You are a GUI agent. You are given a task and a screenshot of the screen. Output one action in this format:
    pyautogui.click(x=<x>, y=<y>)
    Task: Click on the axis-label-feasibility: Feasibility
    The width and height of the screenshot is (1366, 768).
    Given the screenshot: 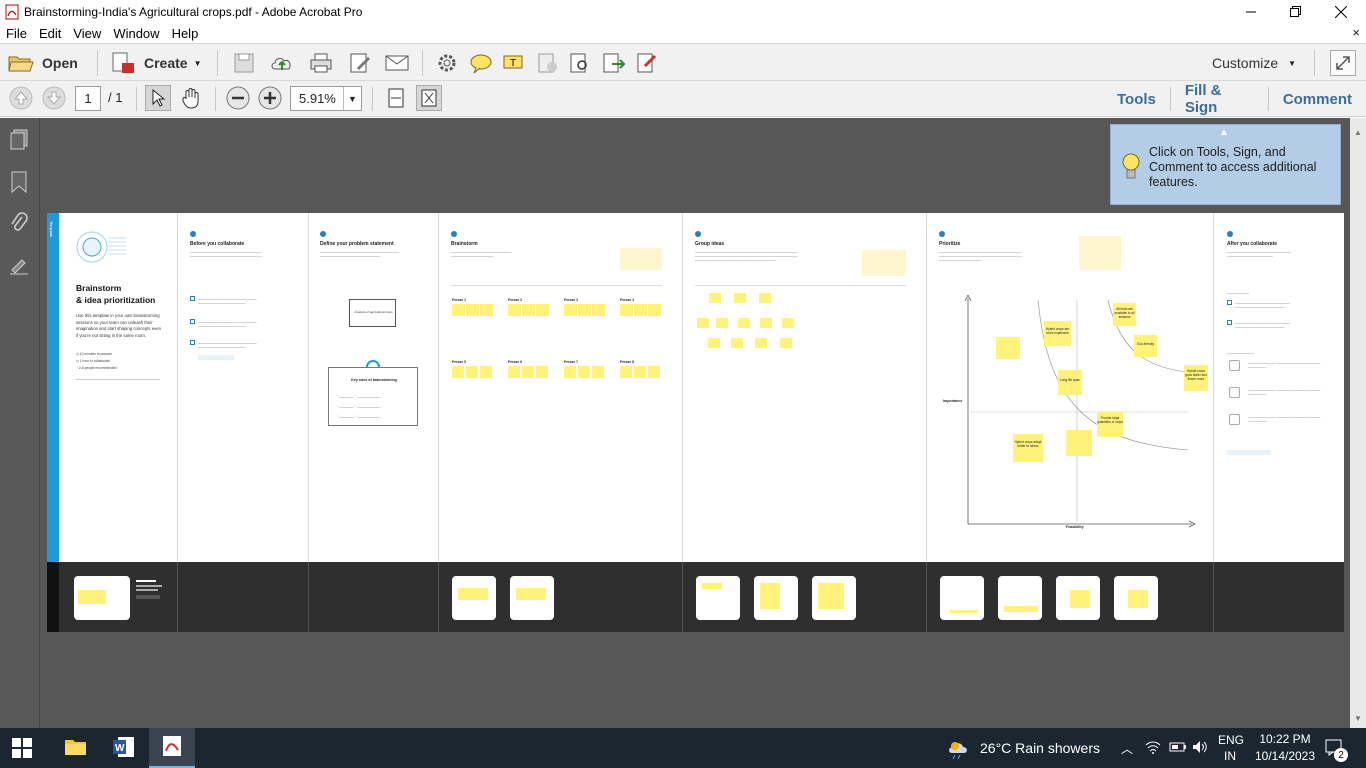 What is the action you would take?
    pyautogui.click(x=1075, y=527)
    